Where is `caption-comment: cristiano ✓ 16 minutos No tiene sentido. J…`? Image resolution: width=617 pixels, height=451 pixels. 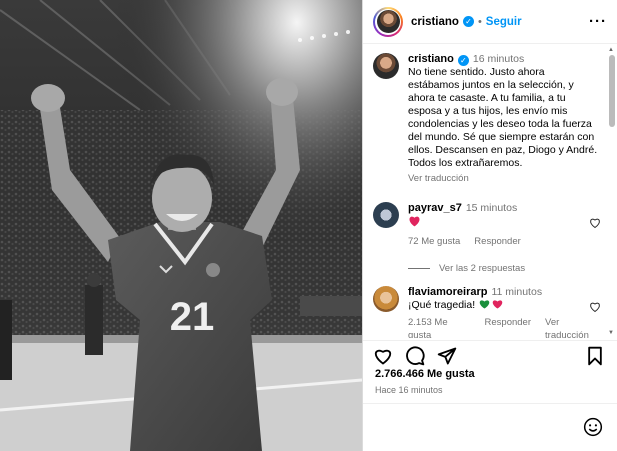
caption-comment: cristiano ✓ 16 minutos No tiene sentido. J… is located at coordinates (488, 119).